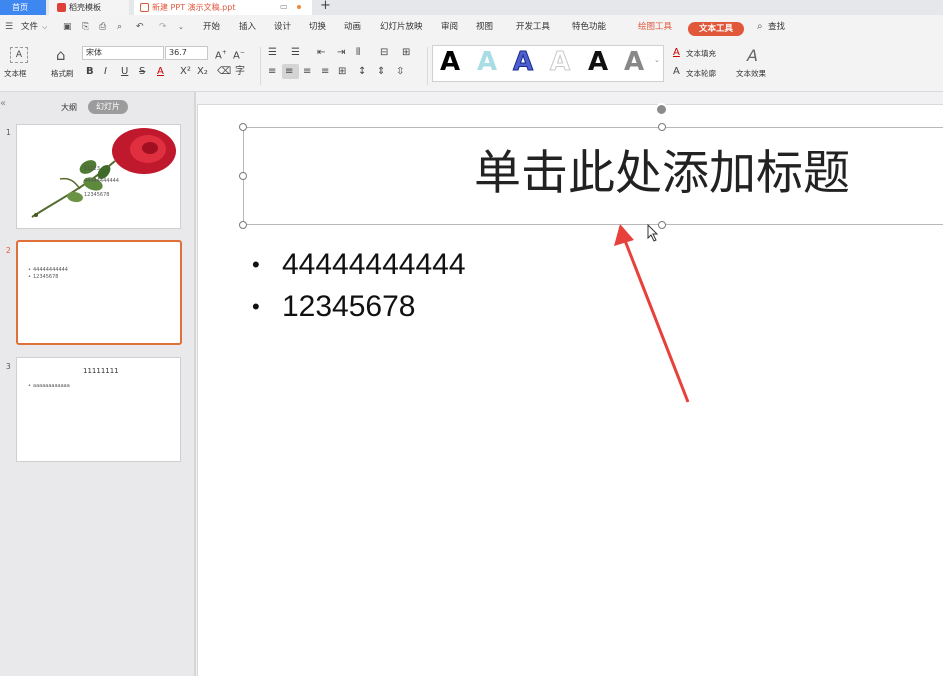 The width and height of the screenshot is (943, 676). What do you see at coordinates (760, 26) in the screenshot?
I see `search-icon: ⌕` at bounding box center [760, 26].